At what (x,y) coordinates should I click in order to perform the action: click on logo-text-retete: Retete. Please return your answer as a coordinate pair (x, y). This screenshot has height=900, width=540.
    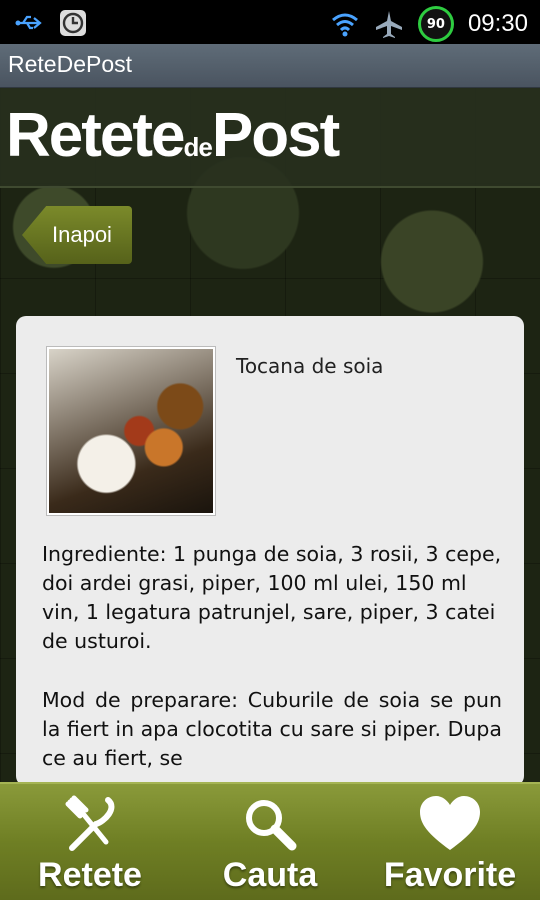
    Looking at the image, I should click on (96, 135).